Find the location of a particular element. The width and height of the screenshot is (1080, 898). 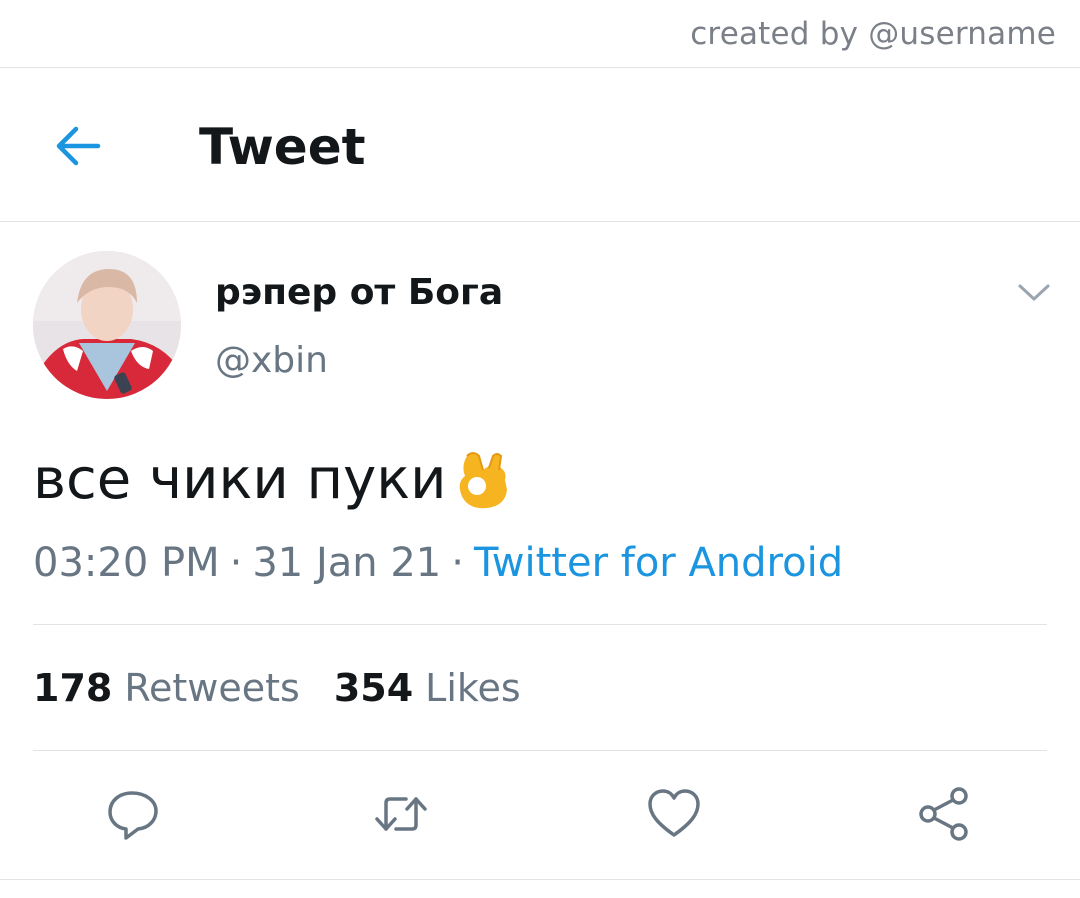

avatar-image is located at coordinates (107, 325).